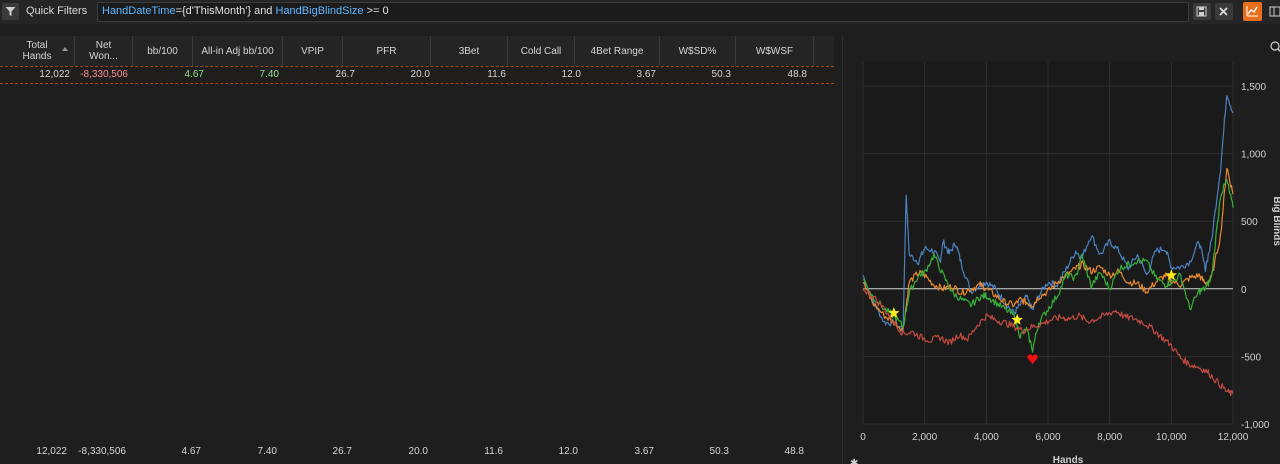  What do you see at coordinates (376, 11) in the screenshot?
I see `filter-token: >= 0` at bounding box center [376, 11].